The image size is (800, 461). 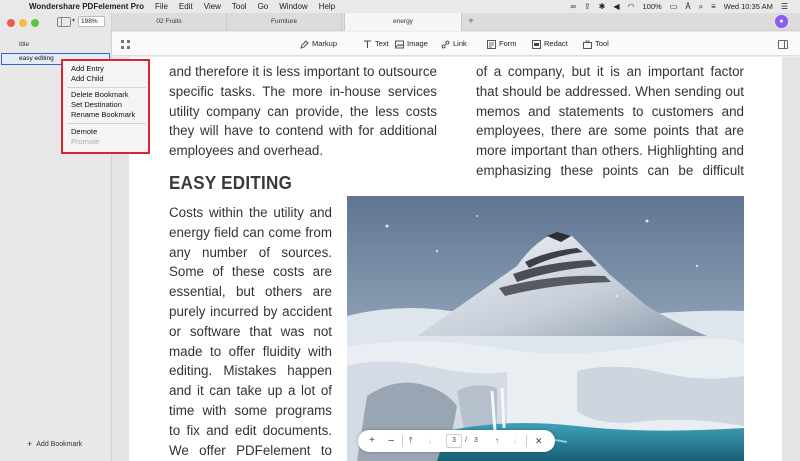 I want to click on toolbar: Markup Text Image Link Form Redact Tool, so click(x=456, y=44).